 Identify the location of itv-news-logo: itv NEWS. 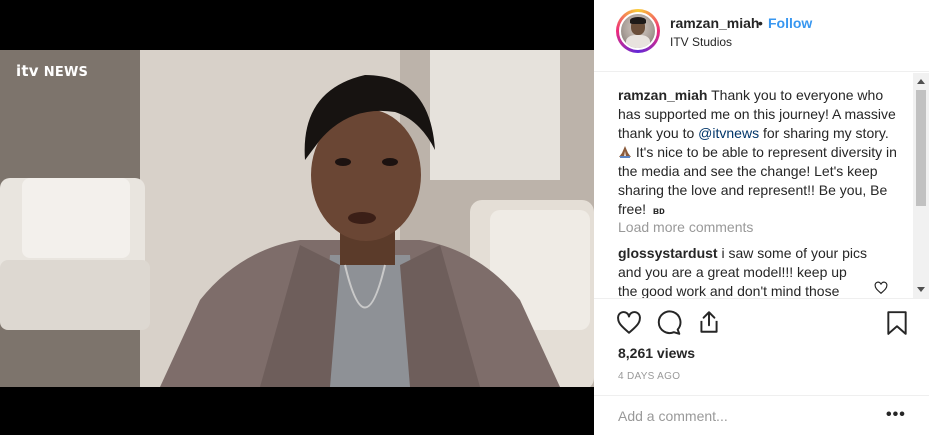
(52, 71).